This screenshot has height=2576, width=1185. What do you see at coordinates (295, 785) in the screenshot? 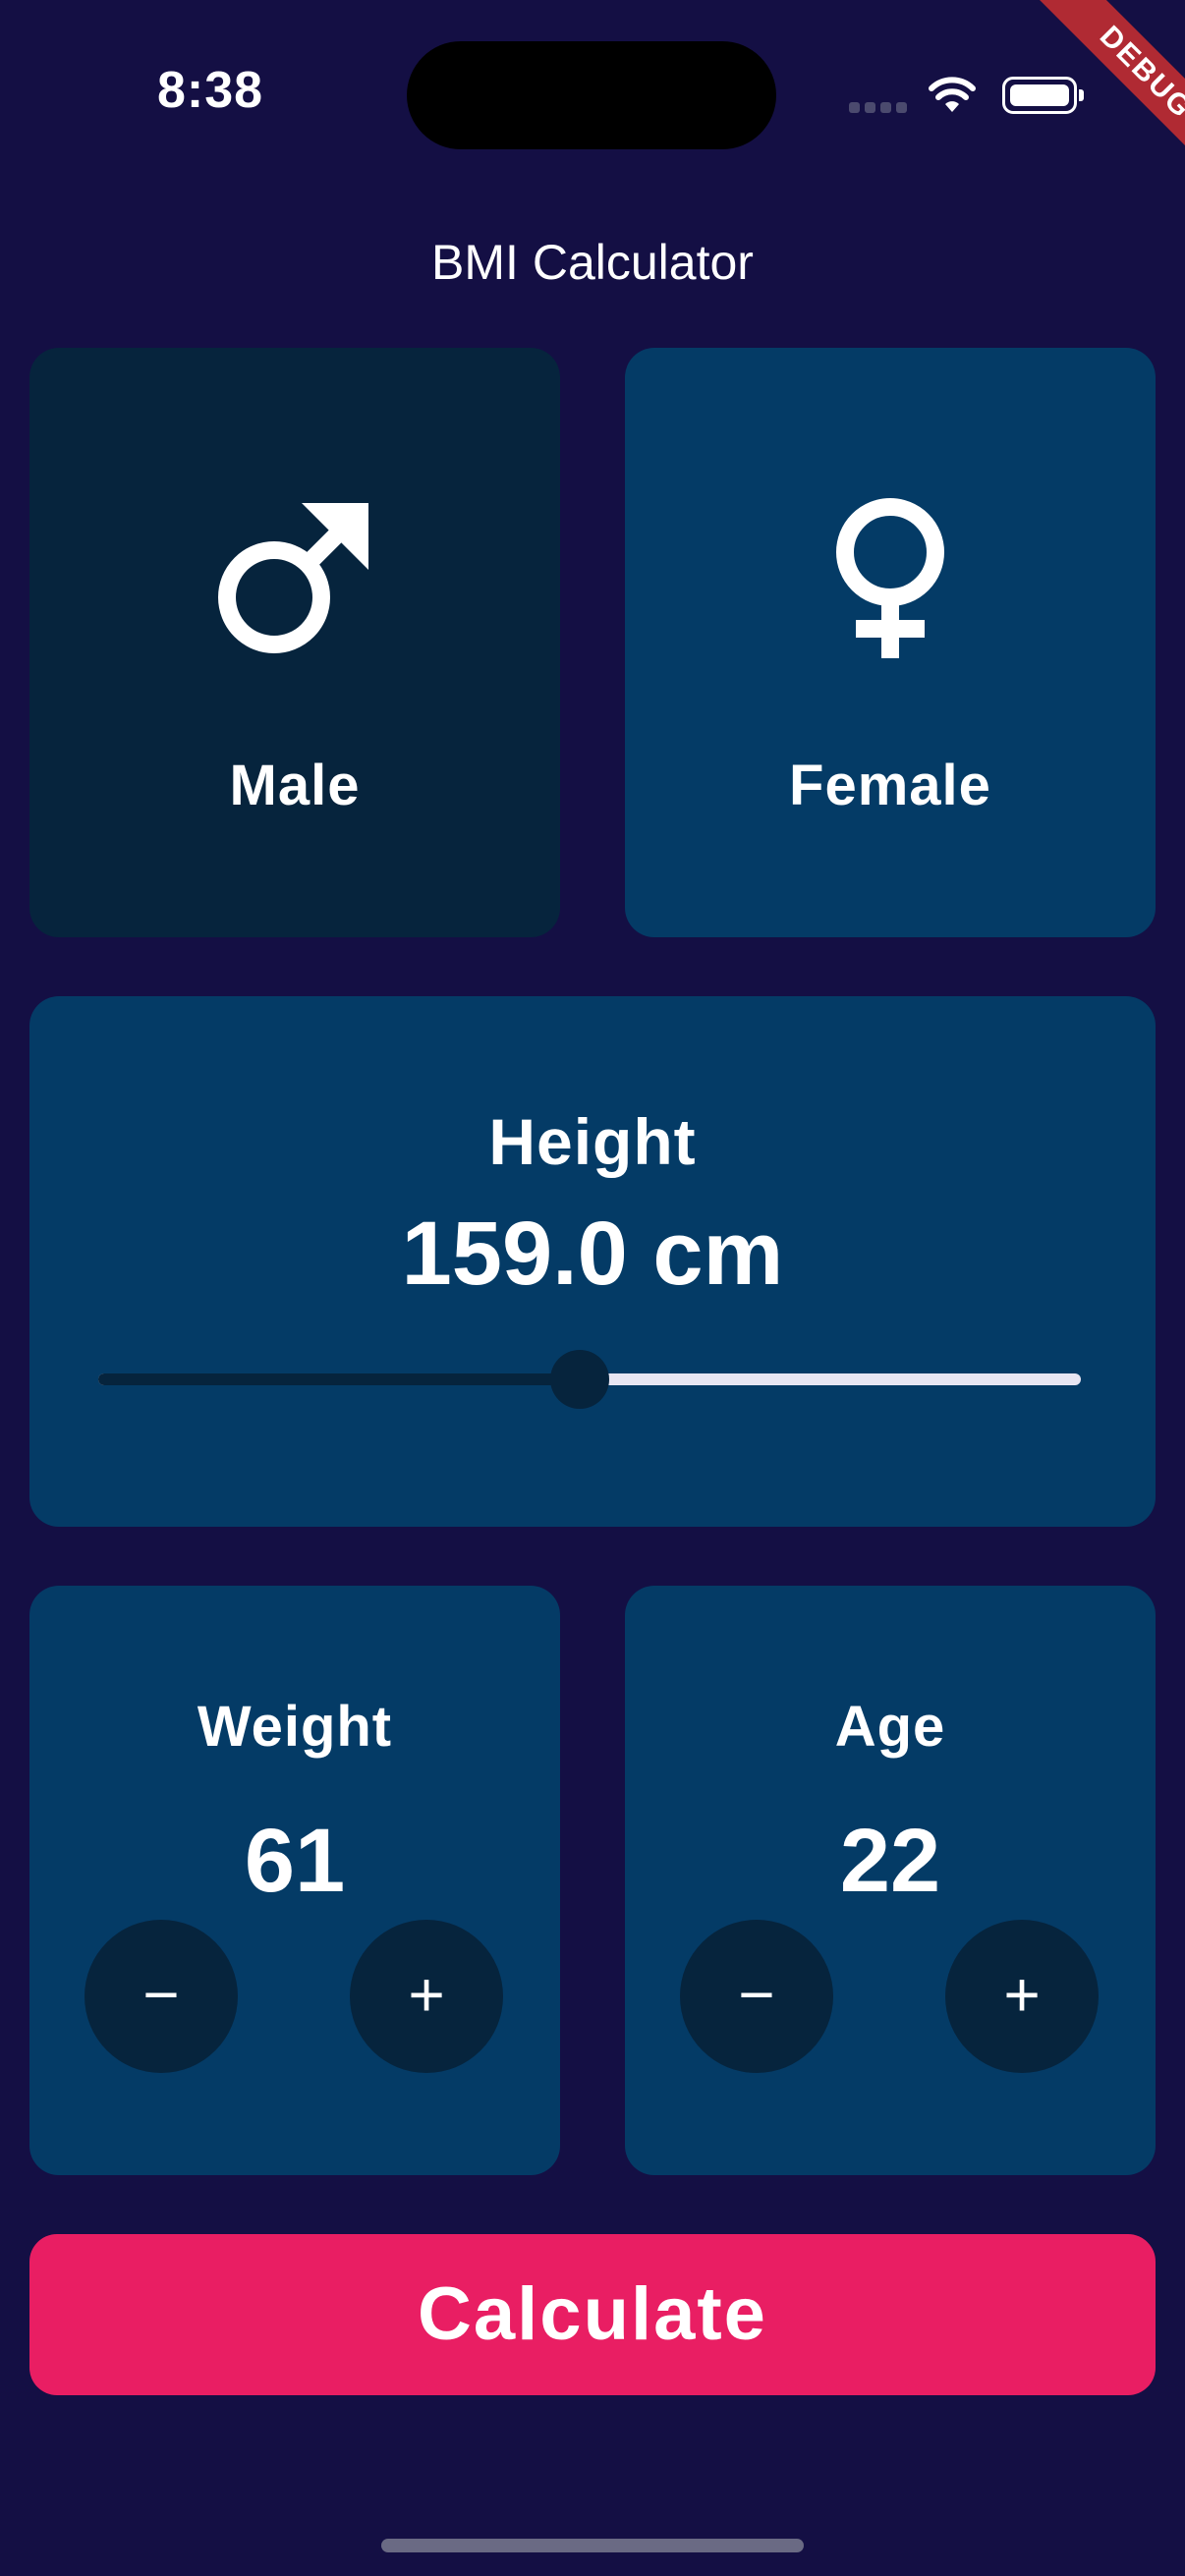
I see `male-label: Male` at bounding box center [295, 785].